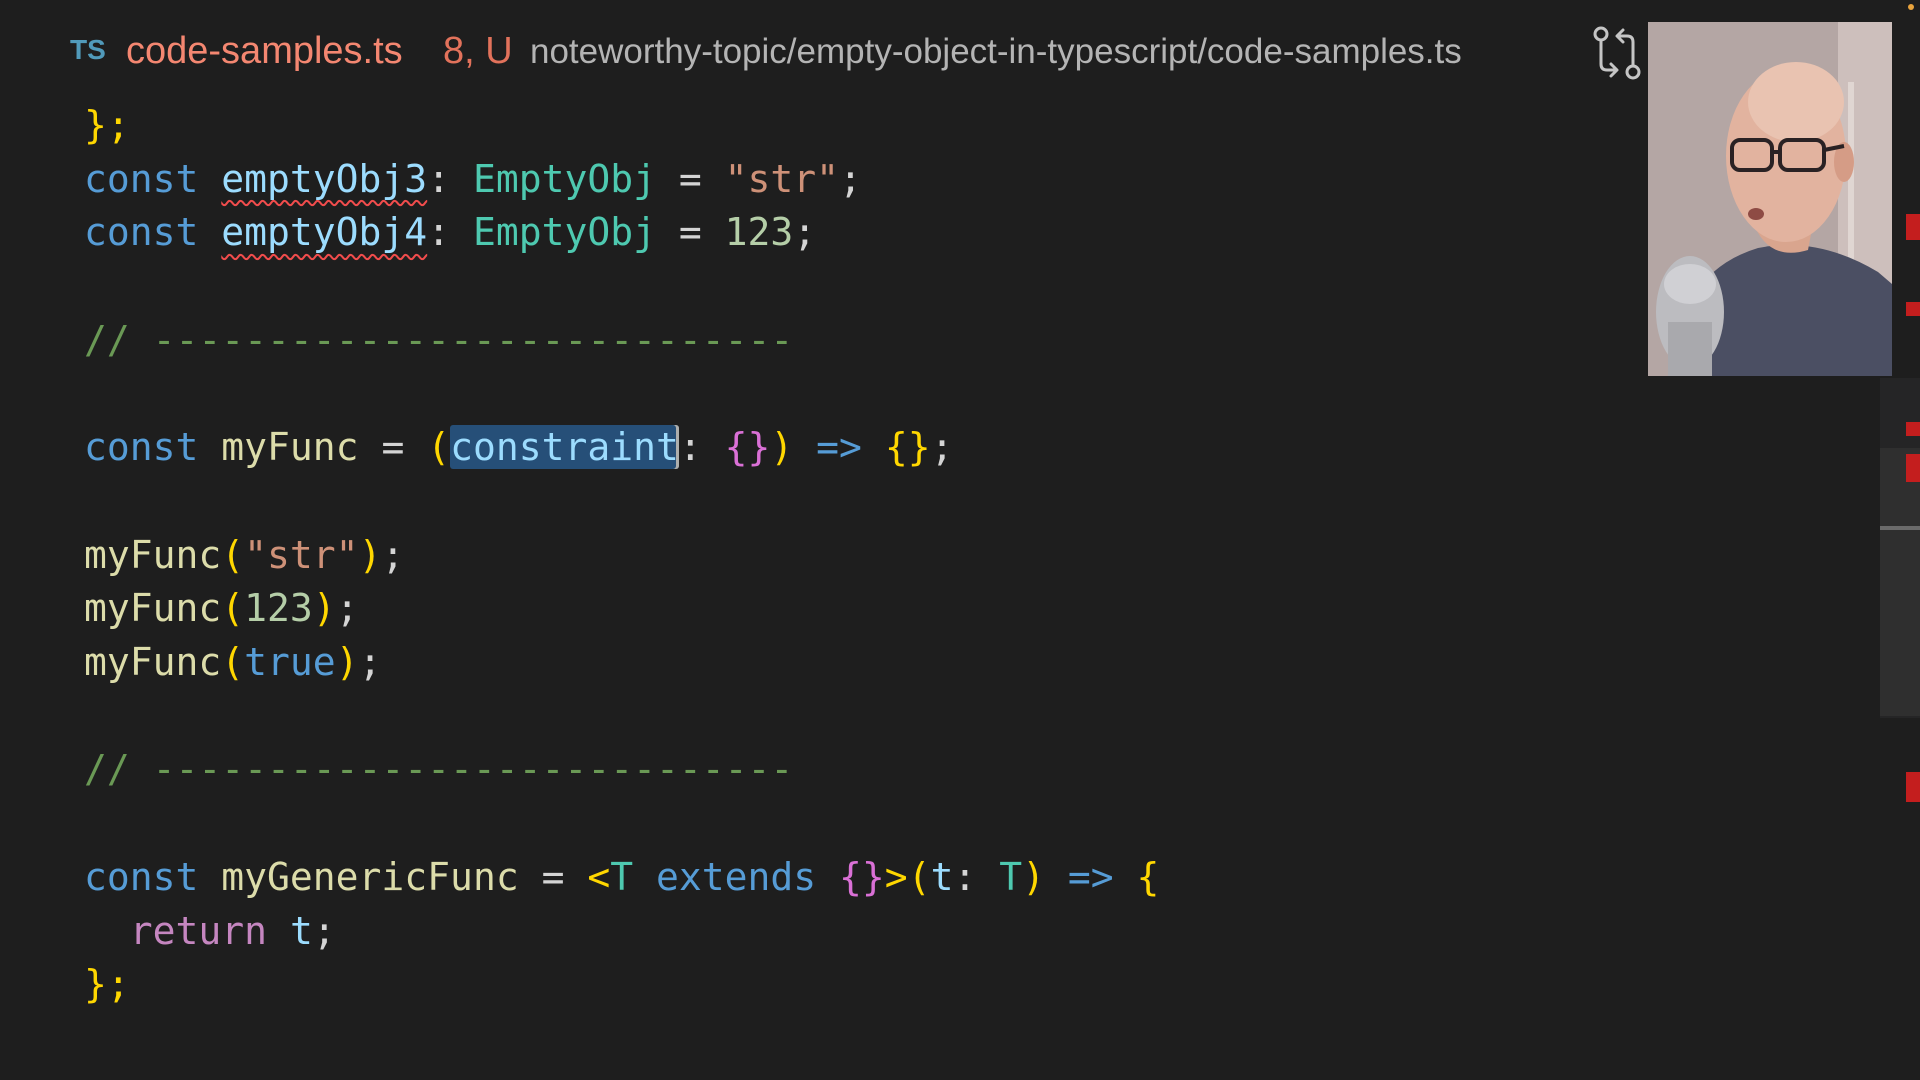 Image resolution: width=1920 pixels, height=1080 pixels. Describe the element at coordinates (1900, 582) in the screenshot. I see `scrollbar-thumb` at that location.